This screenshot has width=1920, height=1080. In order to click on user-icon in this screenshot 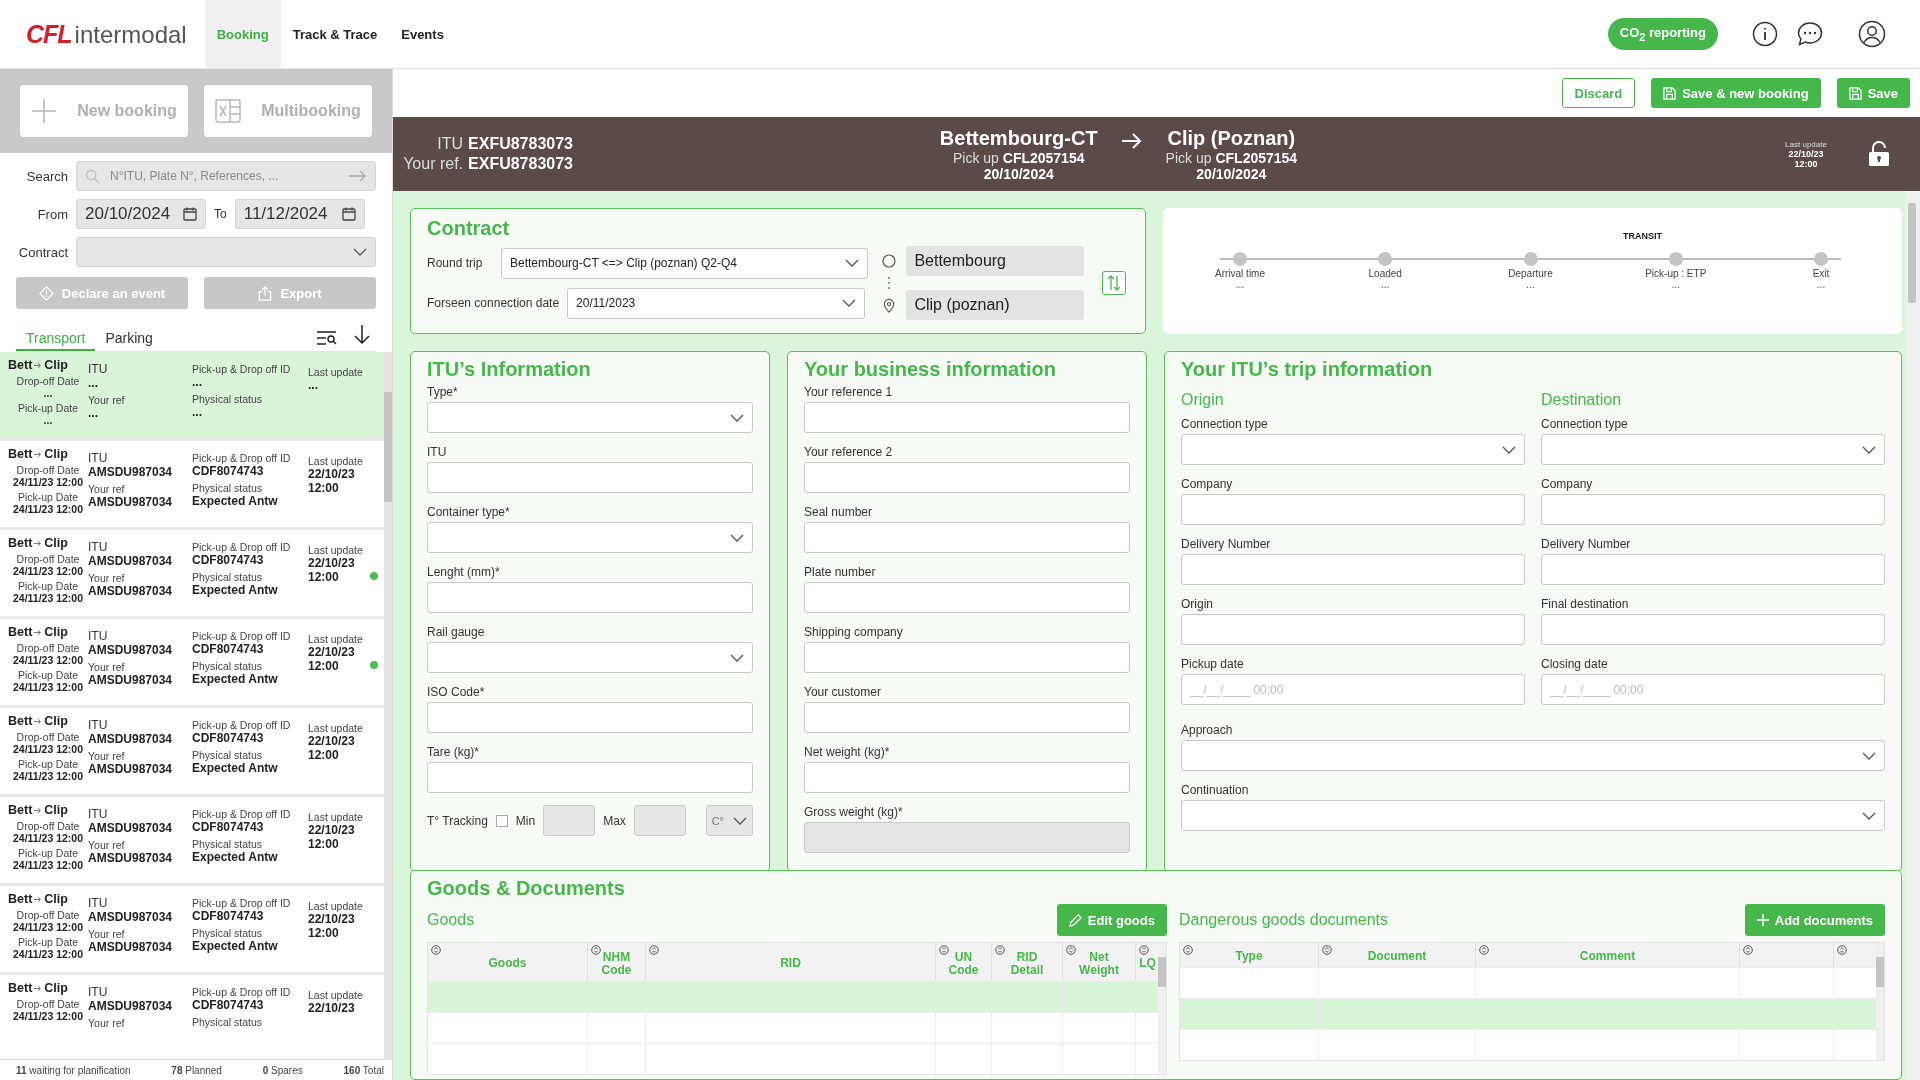, I will do `click(1872, 34)`.